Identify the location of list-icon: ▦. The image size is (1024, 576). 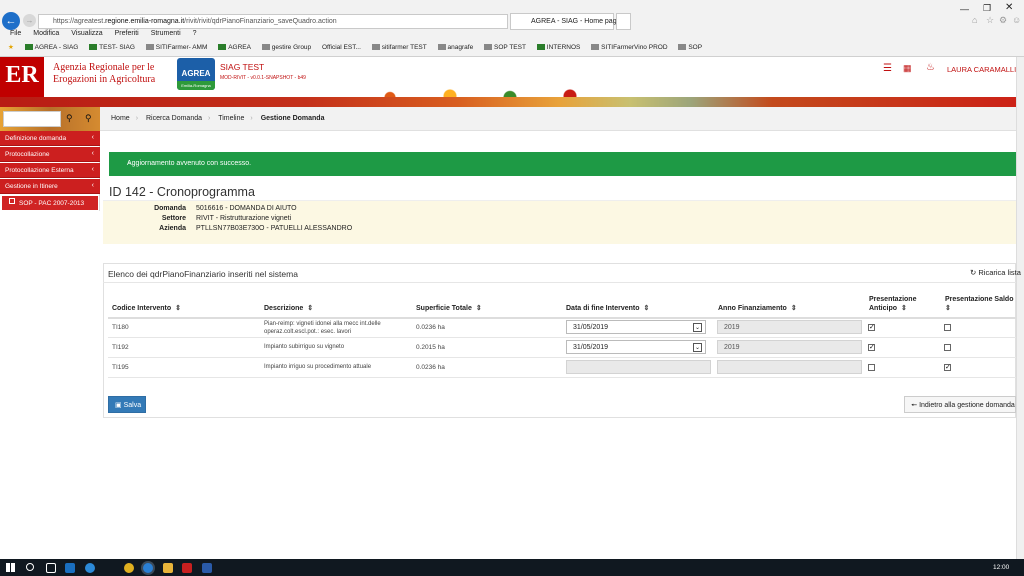
(907, 68).